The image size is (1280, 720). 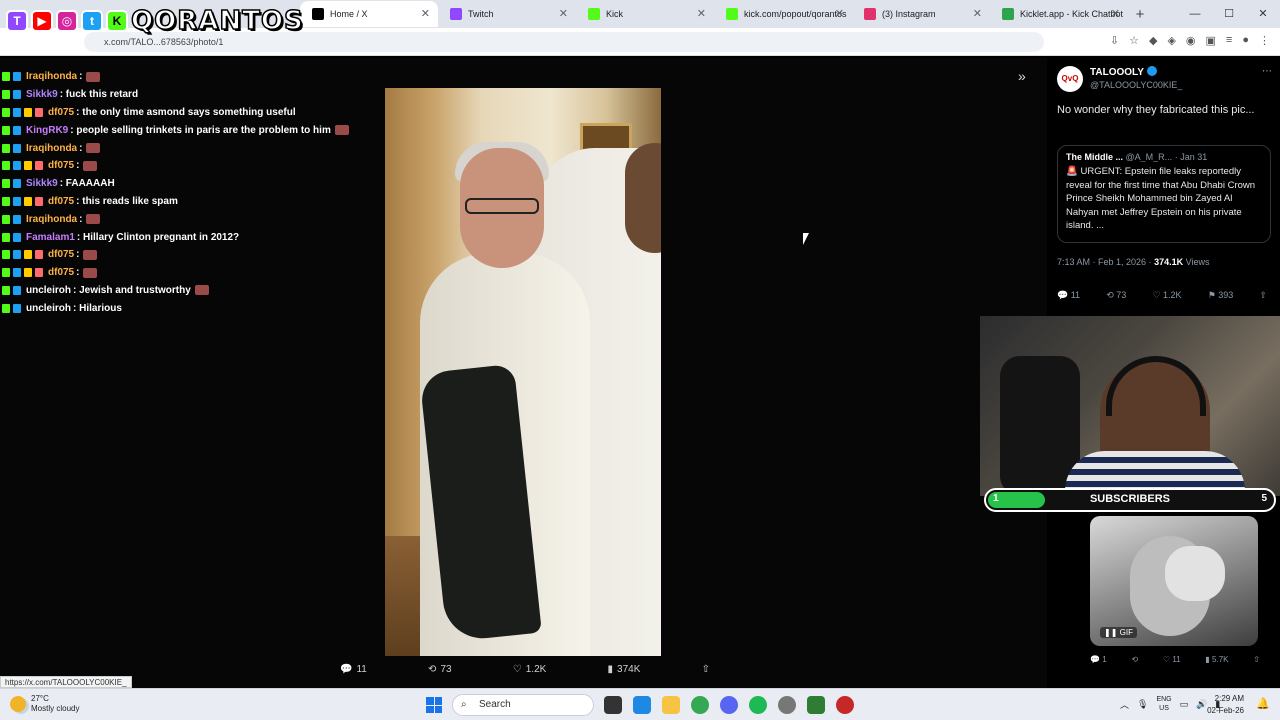 I want to click on browser-tab: Home / X ✕, so click(x=369, y=14).